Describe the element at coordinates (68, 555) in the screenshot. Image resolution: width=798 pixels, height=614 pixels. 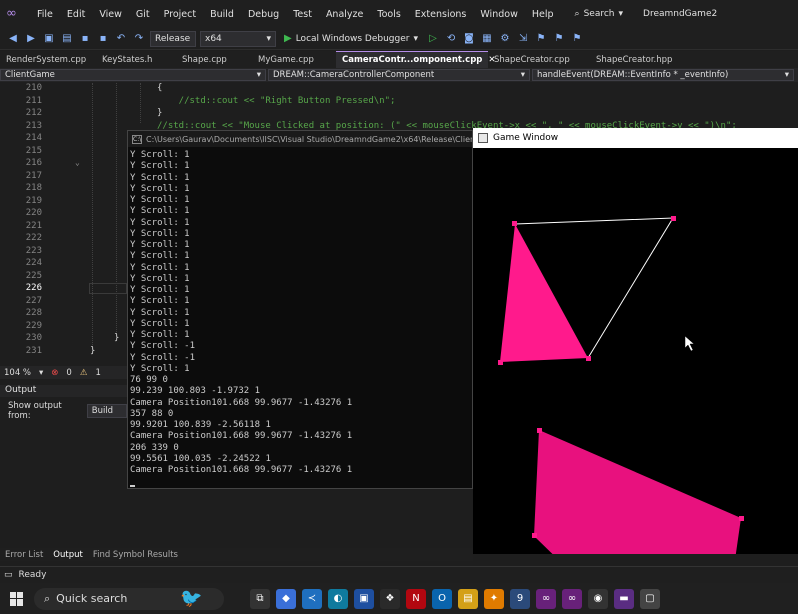
I see `tab-output: Output` at that location.